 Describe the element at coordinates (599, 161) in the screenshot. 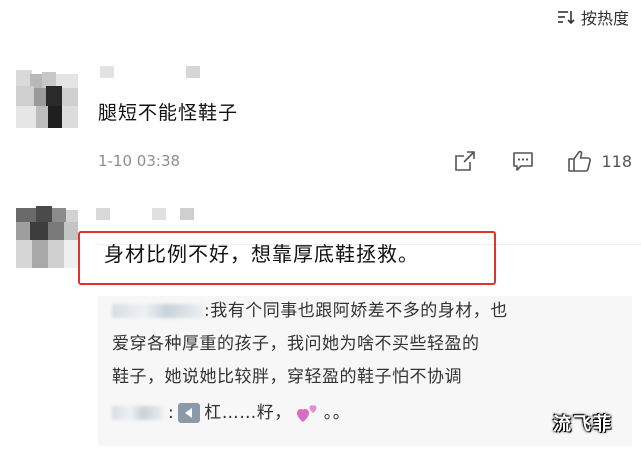

I see `like-button: 118` at that location.